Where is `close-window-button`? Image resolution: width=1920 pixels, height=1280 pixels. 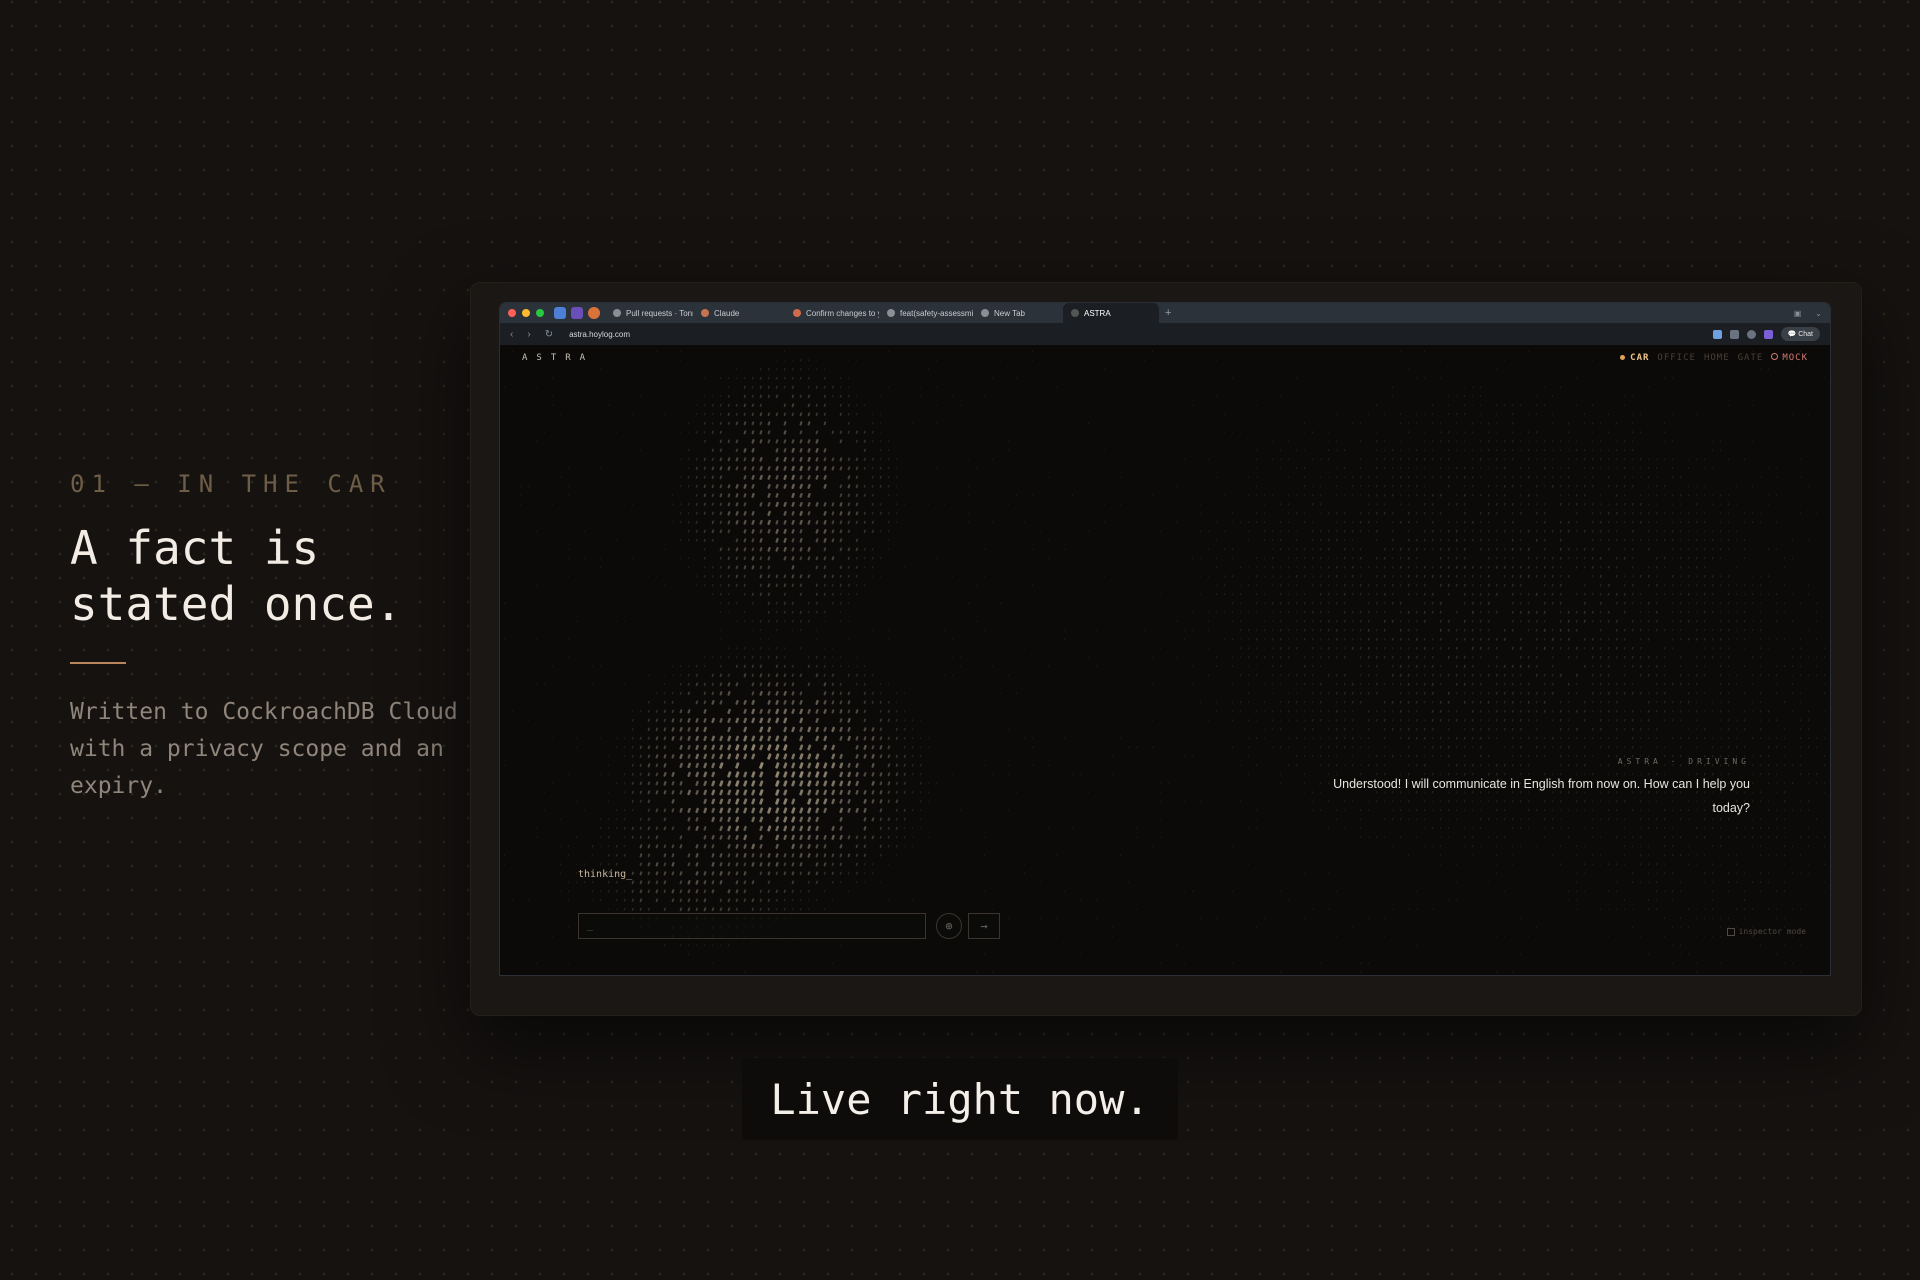 close-window-button is located at coordinates (512, 313).